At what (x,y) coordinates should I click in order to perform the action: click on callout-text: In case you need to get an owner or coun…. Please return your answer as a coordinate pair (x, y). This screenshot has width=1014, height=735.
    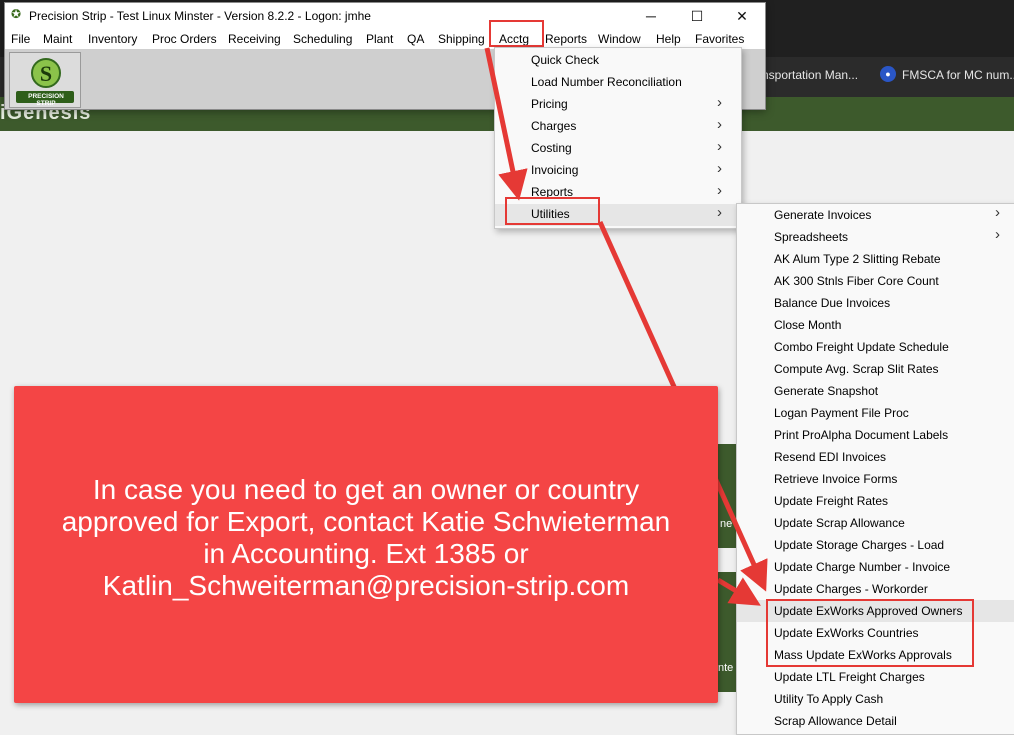
    Looking at the image, I should click on (366, 537).